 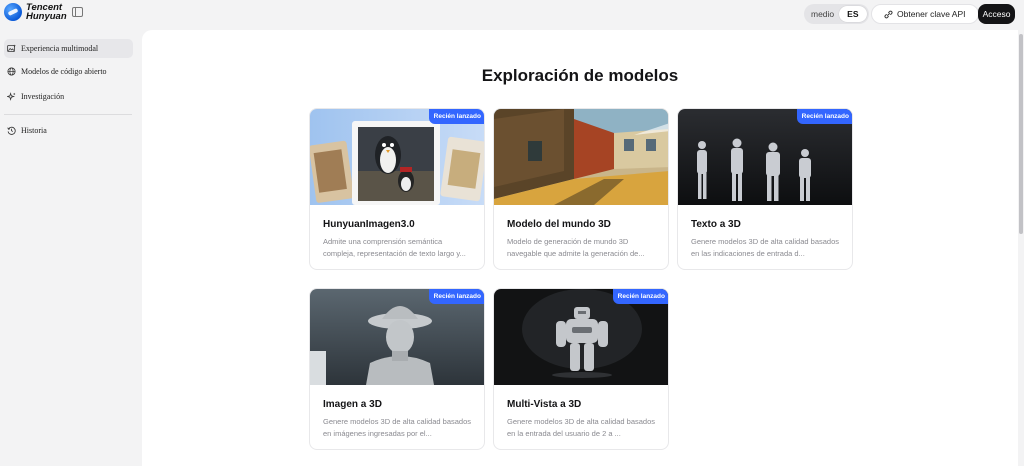 What do you see at coordinates (853, 14) in the screenshot?
I see `lang-option-es: ES` at bounding box center [853, 14].